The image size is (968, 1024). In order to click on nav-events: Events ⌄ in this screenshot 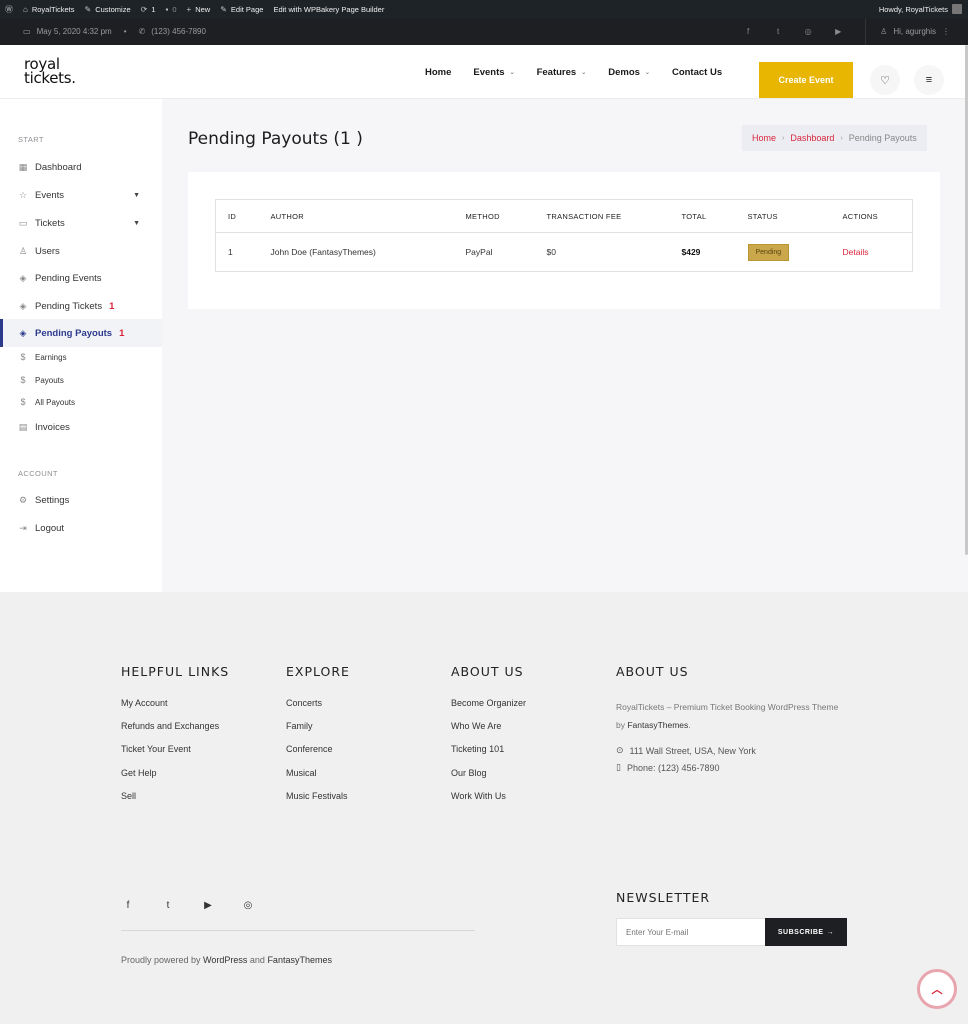, I will do `click(493, 72)`.